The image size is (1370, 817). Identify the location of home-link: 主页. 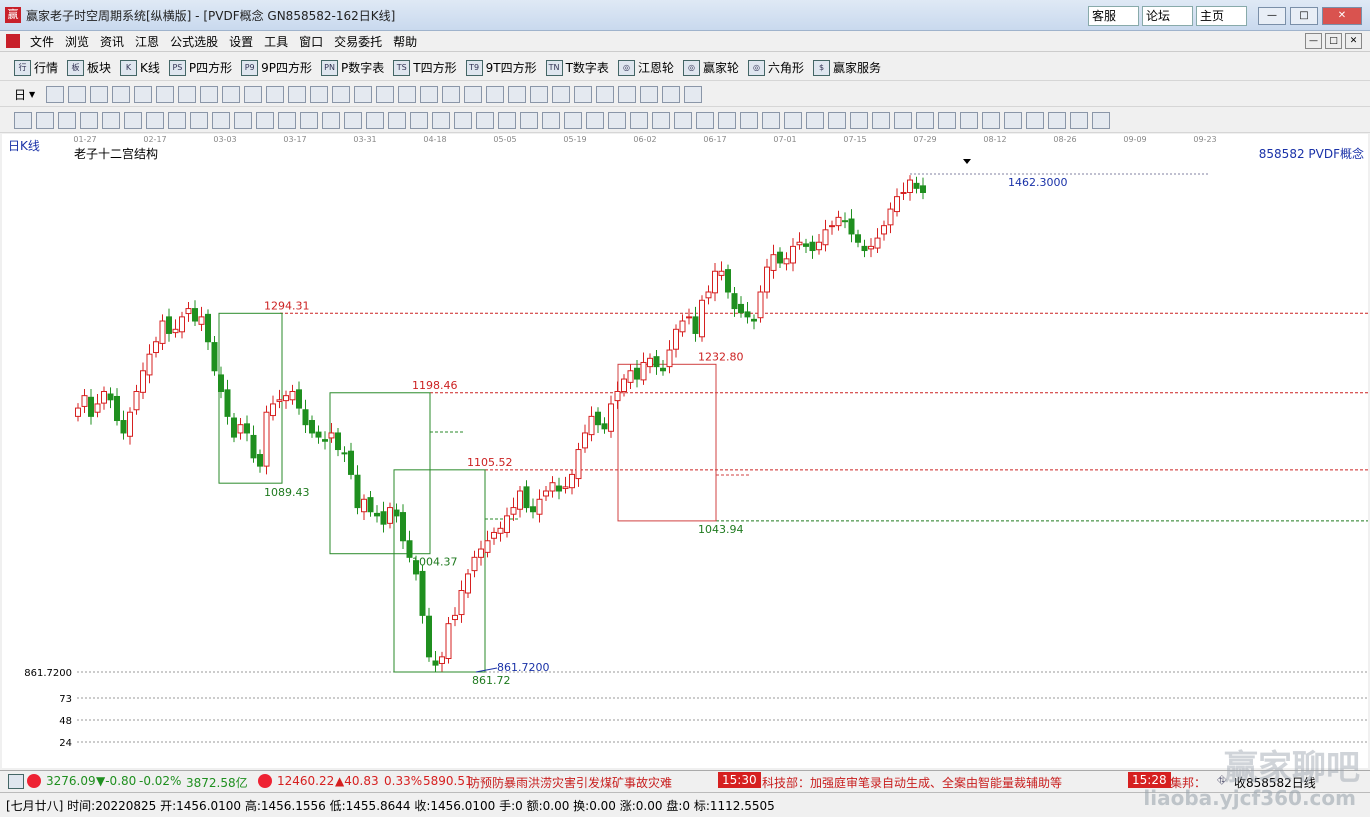
(1221, 16).